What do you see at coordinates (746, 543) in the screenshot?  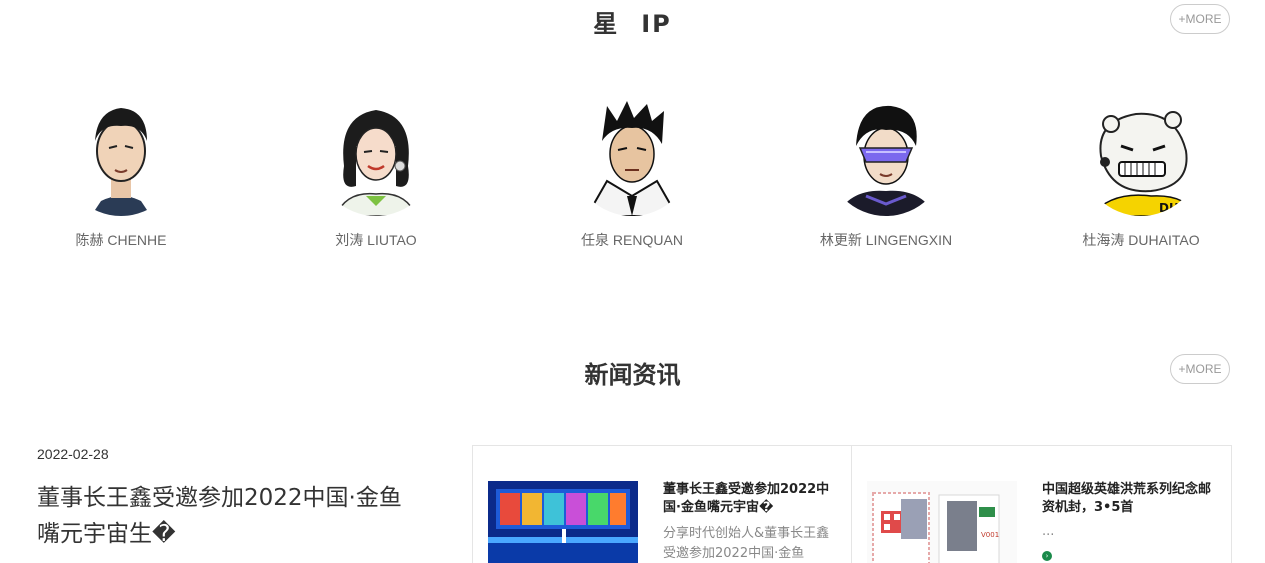 I see `news-item-summary: 分享时代创始人&董事长王鑫受邀参加2022中国·金鱼` at bounding box center [746, 543].